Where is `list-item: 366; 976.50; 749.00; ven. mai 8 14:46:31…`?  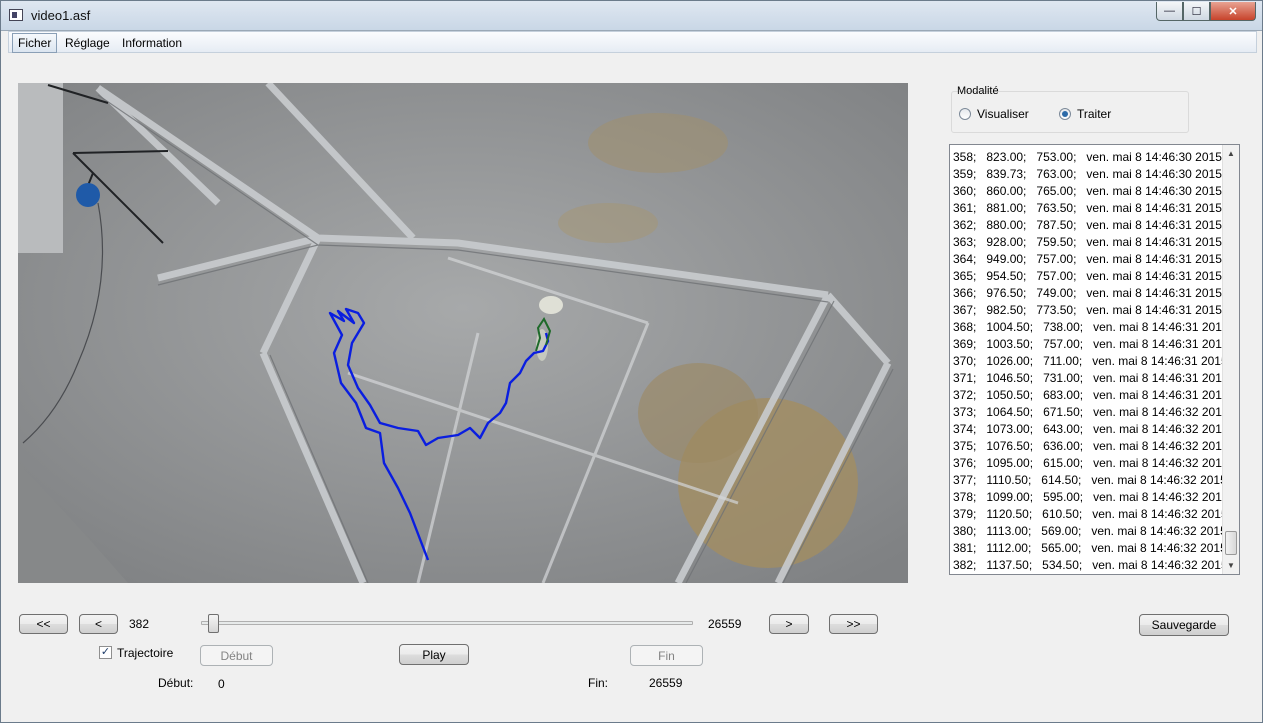 list-item: 366; 976.50; 749.00; ven. mai 8 14:46:31… is located at coordinates (1086, 293).